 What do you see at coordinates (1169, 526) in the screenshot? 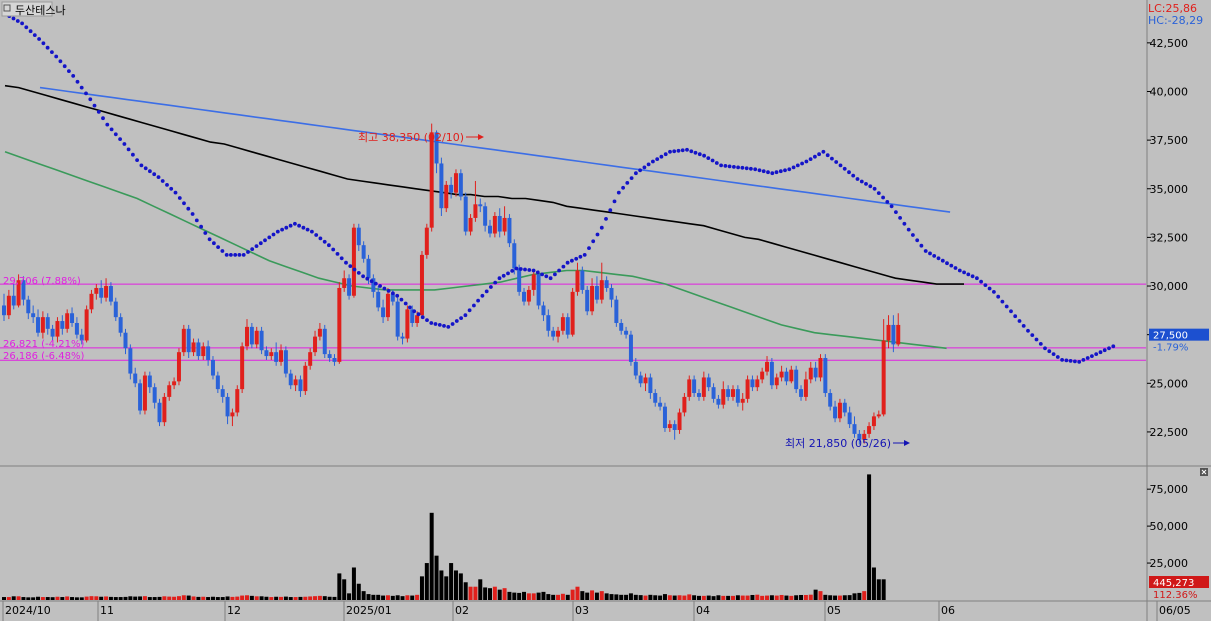
I see `volume-y-tick-label: 50,000` at bounding box center [1169, 526].